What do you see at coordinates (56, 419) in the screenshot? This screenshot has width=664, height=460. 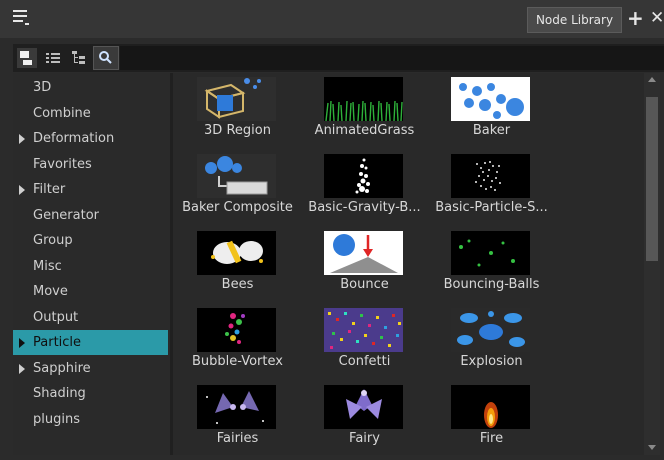 I see `category-label: plugins` at bounding box center [56, 419].